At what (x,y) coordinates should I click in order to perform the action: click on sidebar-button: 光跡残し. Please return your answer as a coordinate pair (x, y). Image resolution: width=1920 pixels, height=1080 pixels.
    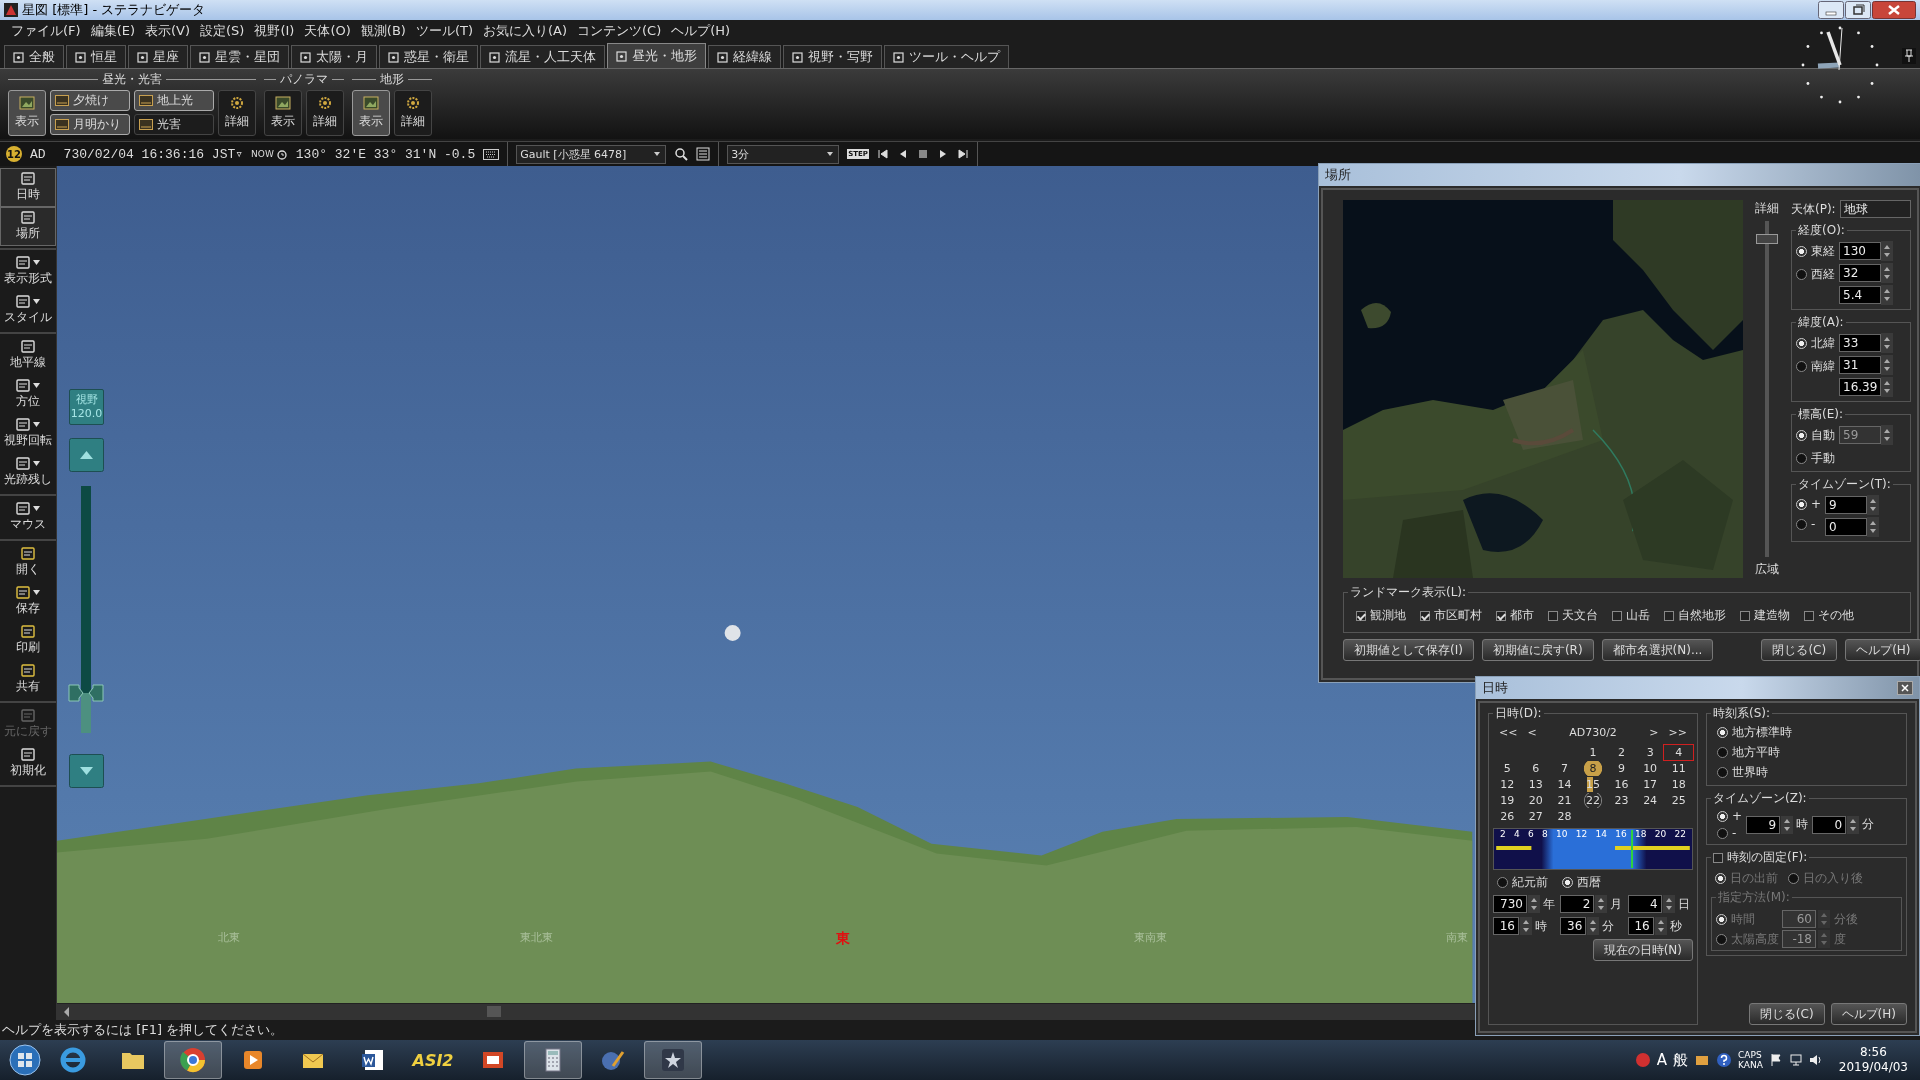
    Looking at the image, I should click on (28, 472).